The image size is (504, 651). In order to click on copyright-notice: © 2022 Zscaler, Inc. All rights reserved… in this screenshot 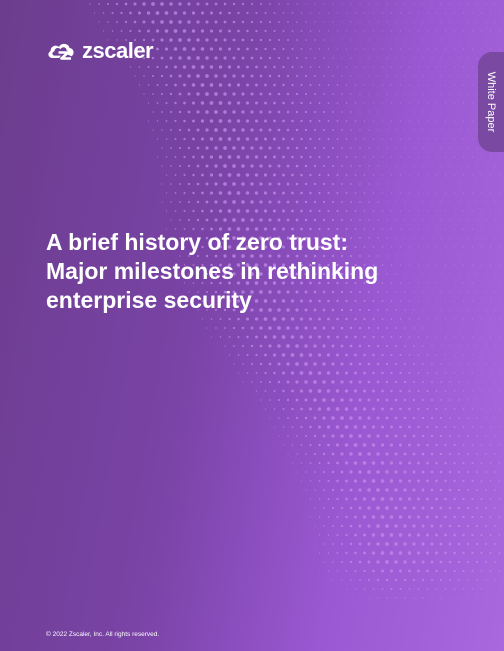, I will do `click(103, 634)`.